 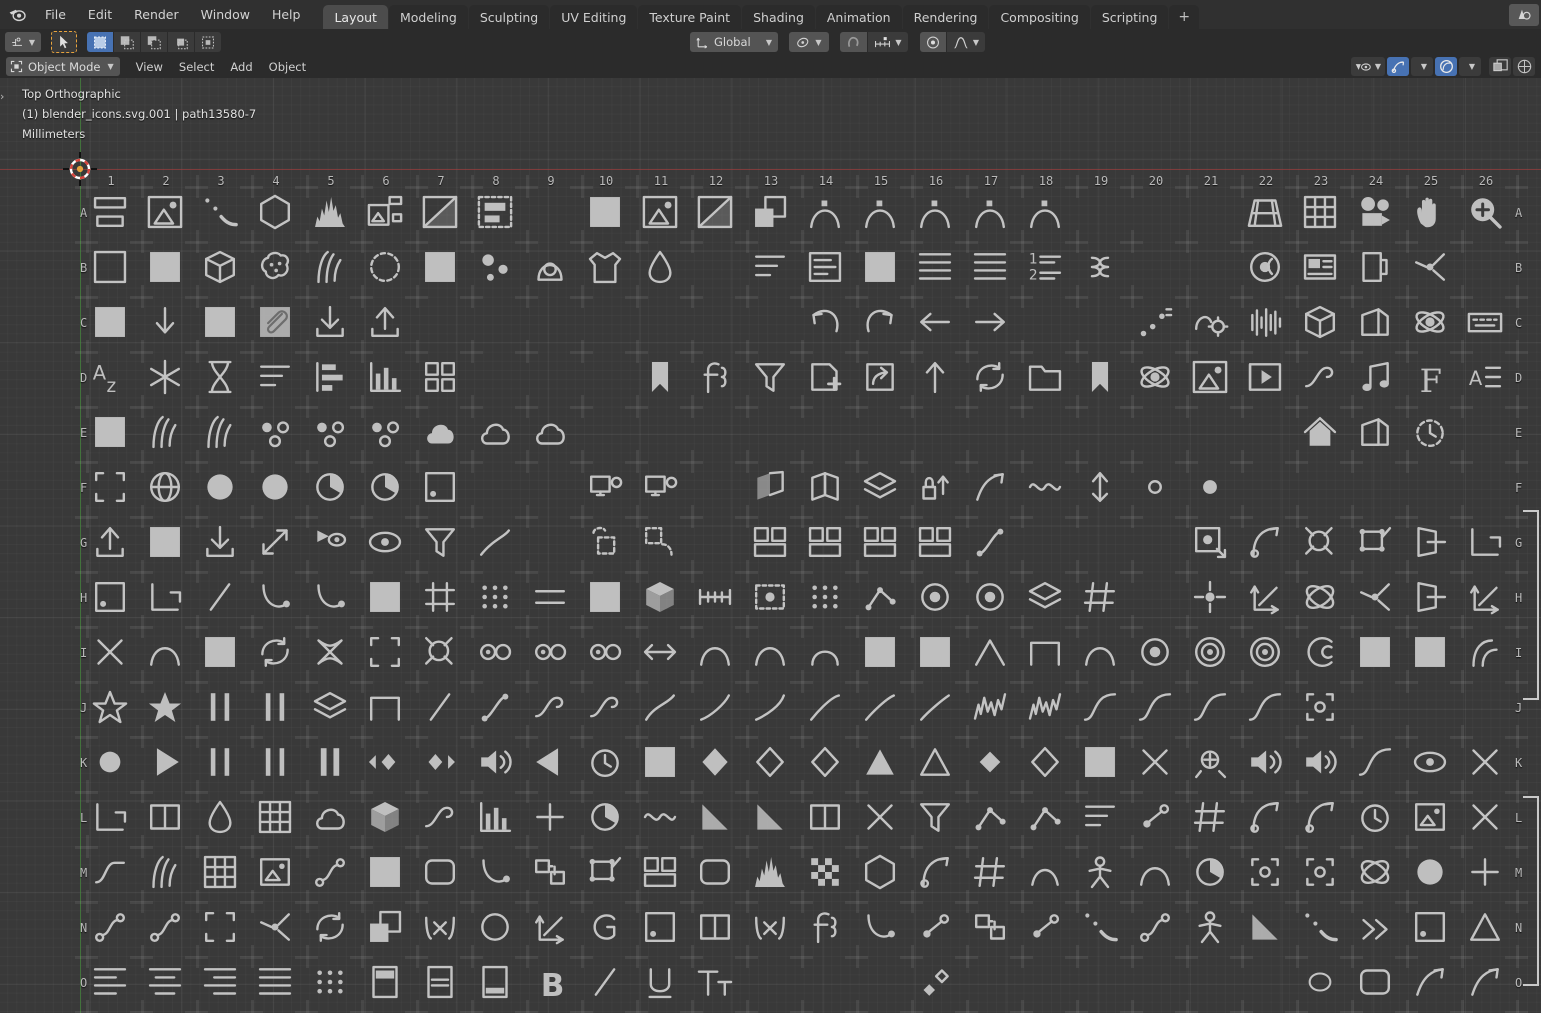 What do you see at coordinates (165, 377) in the screenshot?
I see `asterisk-icon` at bounding box center [165, 377].